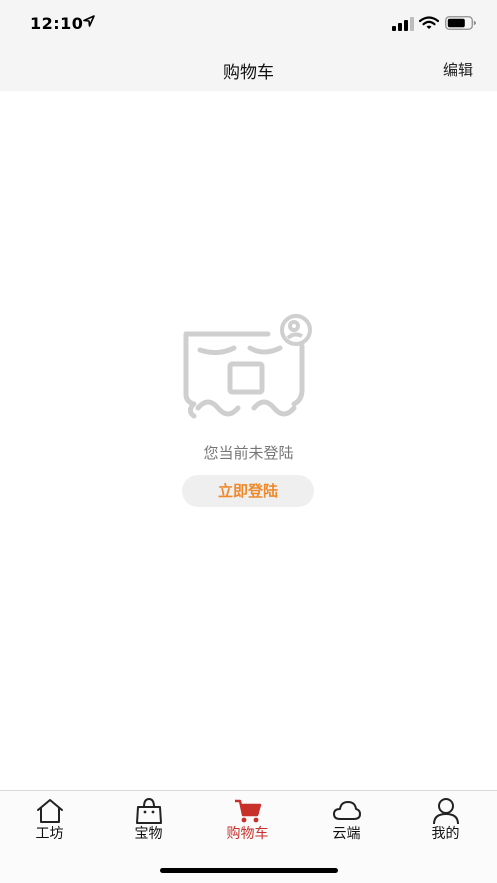 The width and height of the screenshot is (497, 883). I want to click on tab-label: 工坊, so click(49, 834).